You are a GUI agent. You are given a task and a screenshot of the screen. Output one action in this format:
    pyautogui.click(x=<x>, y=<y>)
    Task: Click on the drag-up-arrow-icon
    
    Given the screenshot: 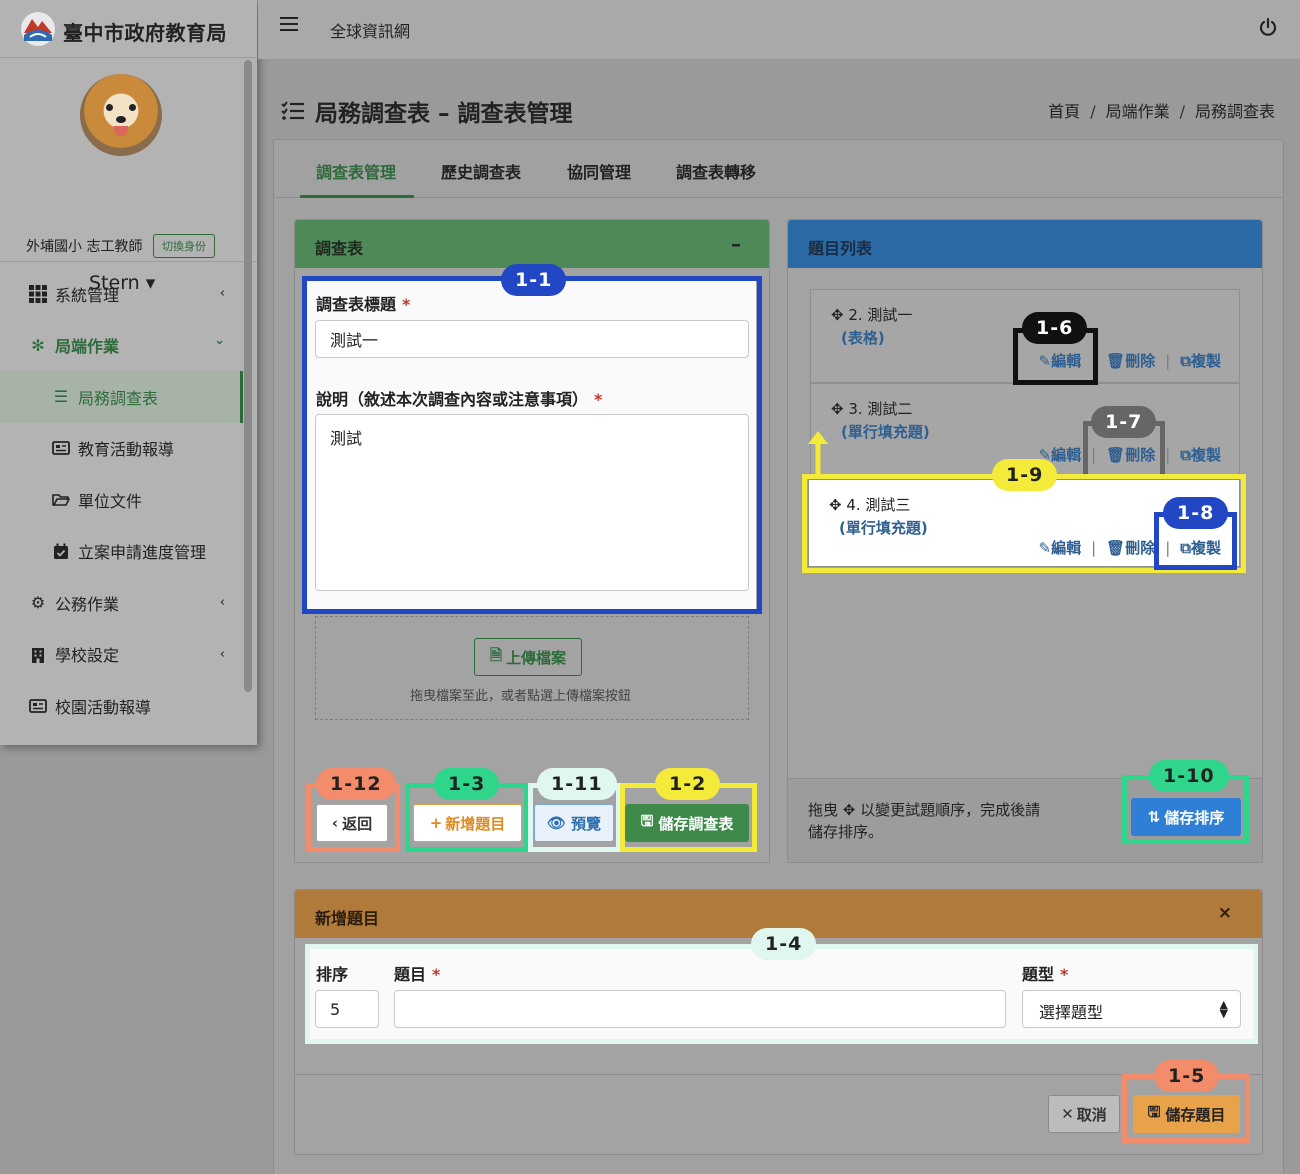 What is the action you would take?
    pyautogui.click(x=818, y=452)
    